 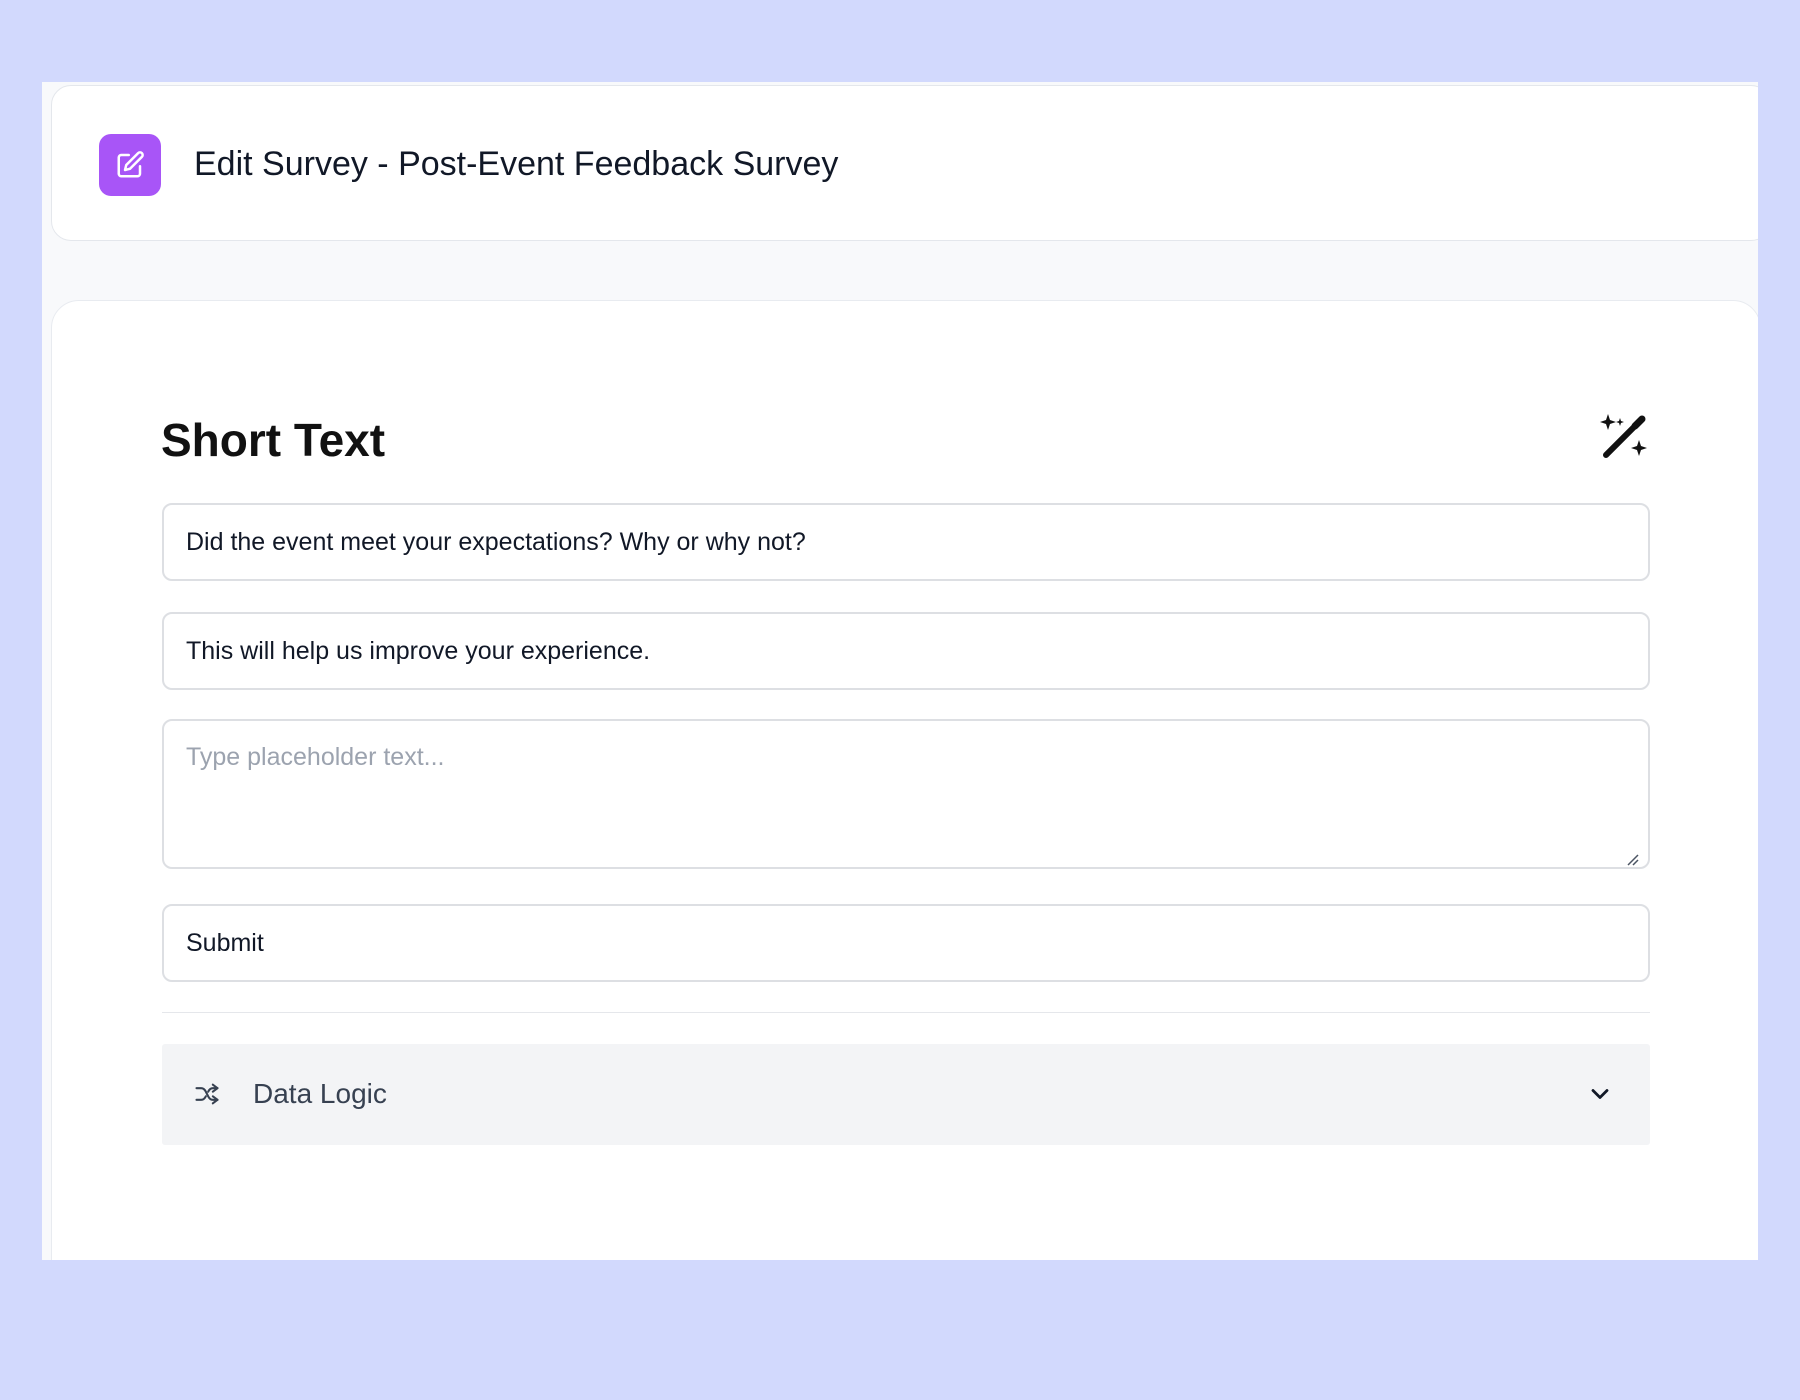 I want to click on survey-header: Edit Survey - Post-Event Feedback Survey, so click(x=904, y=163).